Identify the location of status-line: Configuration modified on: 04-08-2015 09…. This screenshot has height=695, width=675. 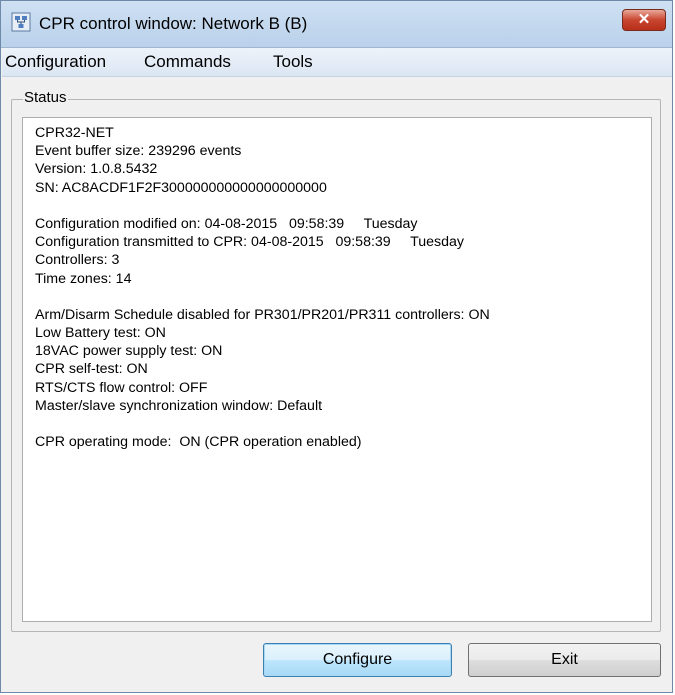
(226, 223).